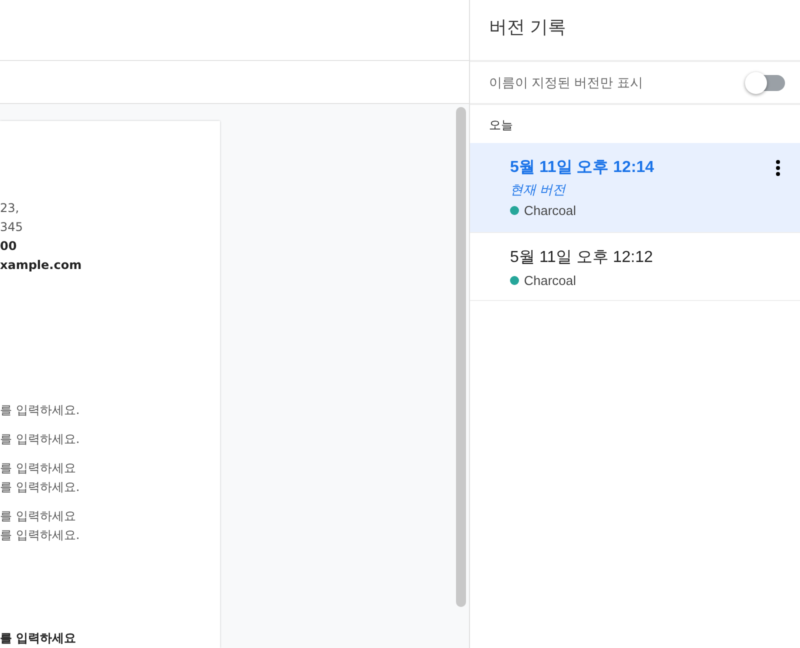 The width and height of the screenshot is (800, 648). I want to click on toggle-label: 이름이 지정된 버전만 표시, so click(566, 83).